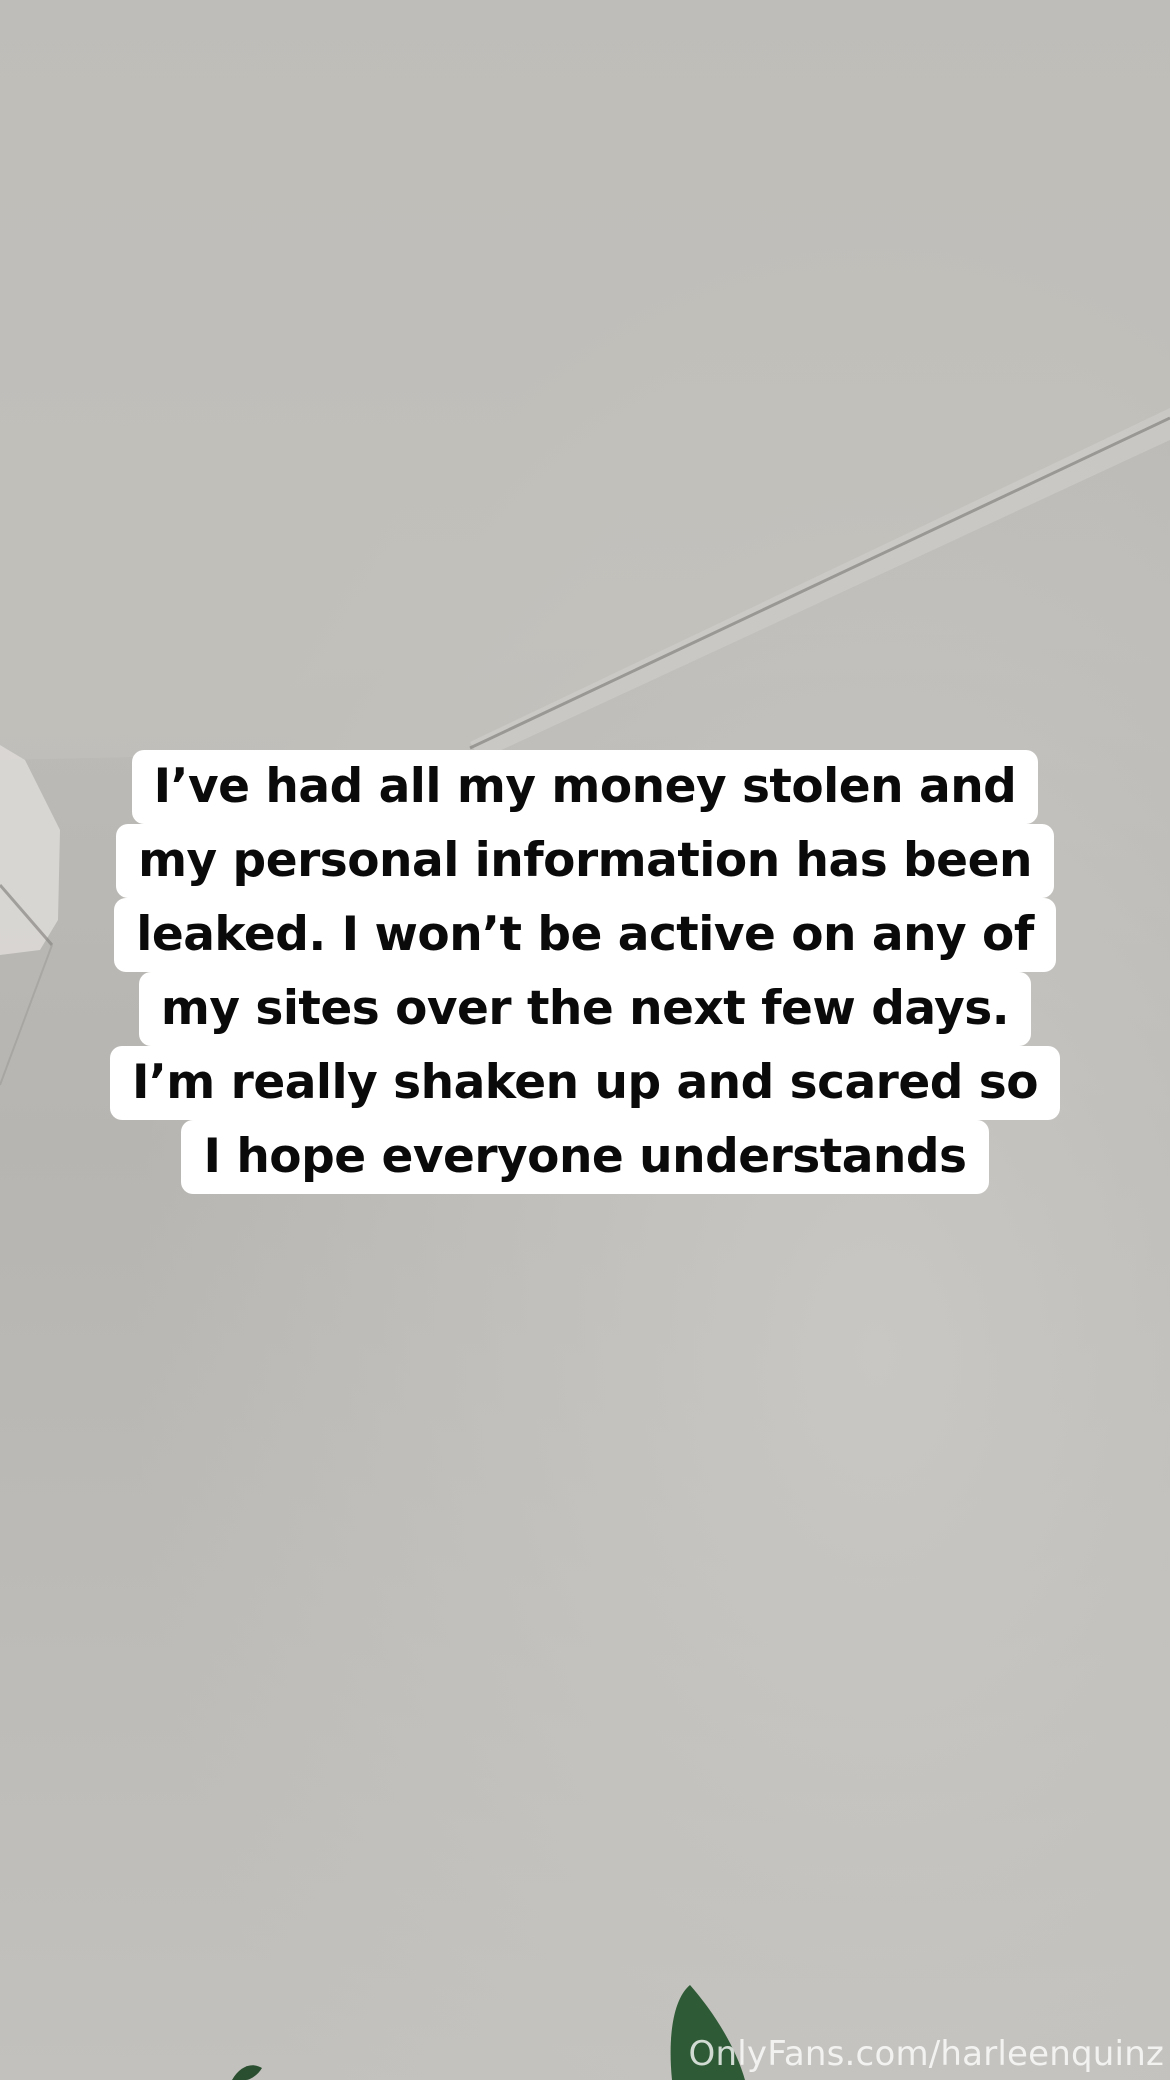  I want to click on caption-line-1: I’ve had all my money stolen and, so click(585, 787).